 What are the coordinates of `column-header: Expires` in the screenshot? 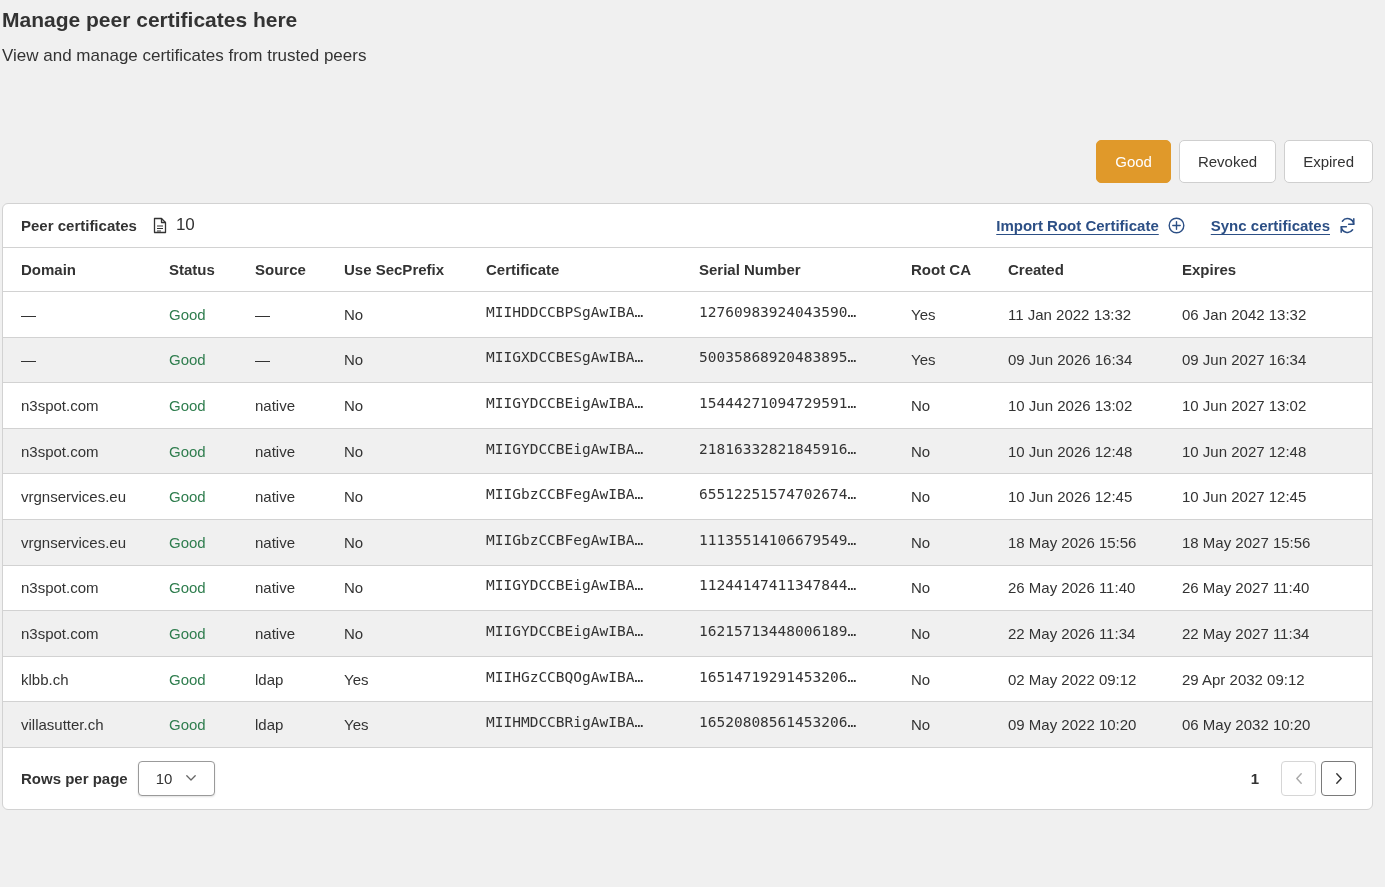 It's located at (1268, 270).